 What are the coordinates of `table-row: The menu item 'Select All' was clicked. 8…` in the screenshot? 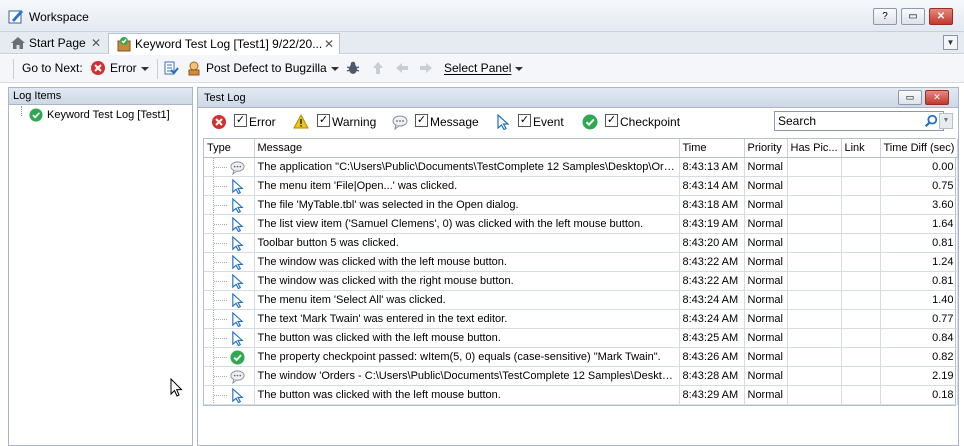 It's located at (581, 300).